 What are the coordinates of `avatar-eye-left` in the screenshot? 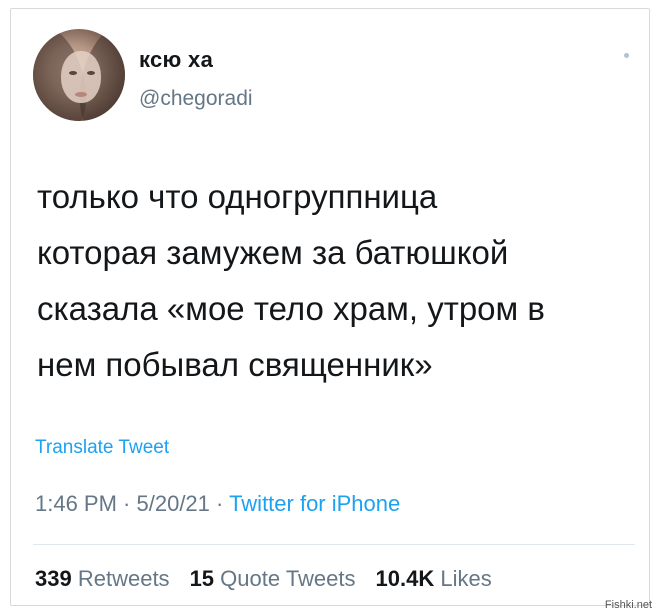 It's located at (73, 73).